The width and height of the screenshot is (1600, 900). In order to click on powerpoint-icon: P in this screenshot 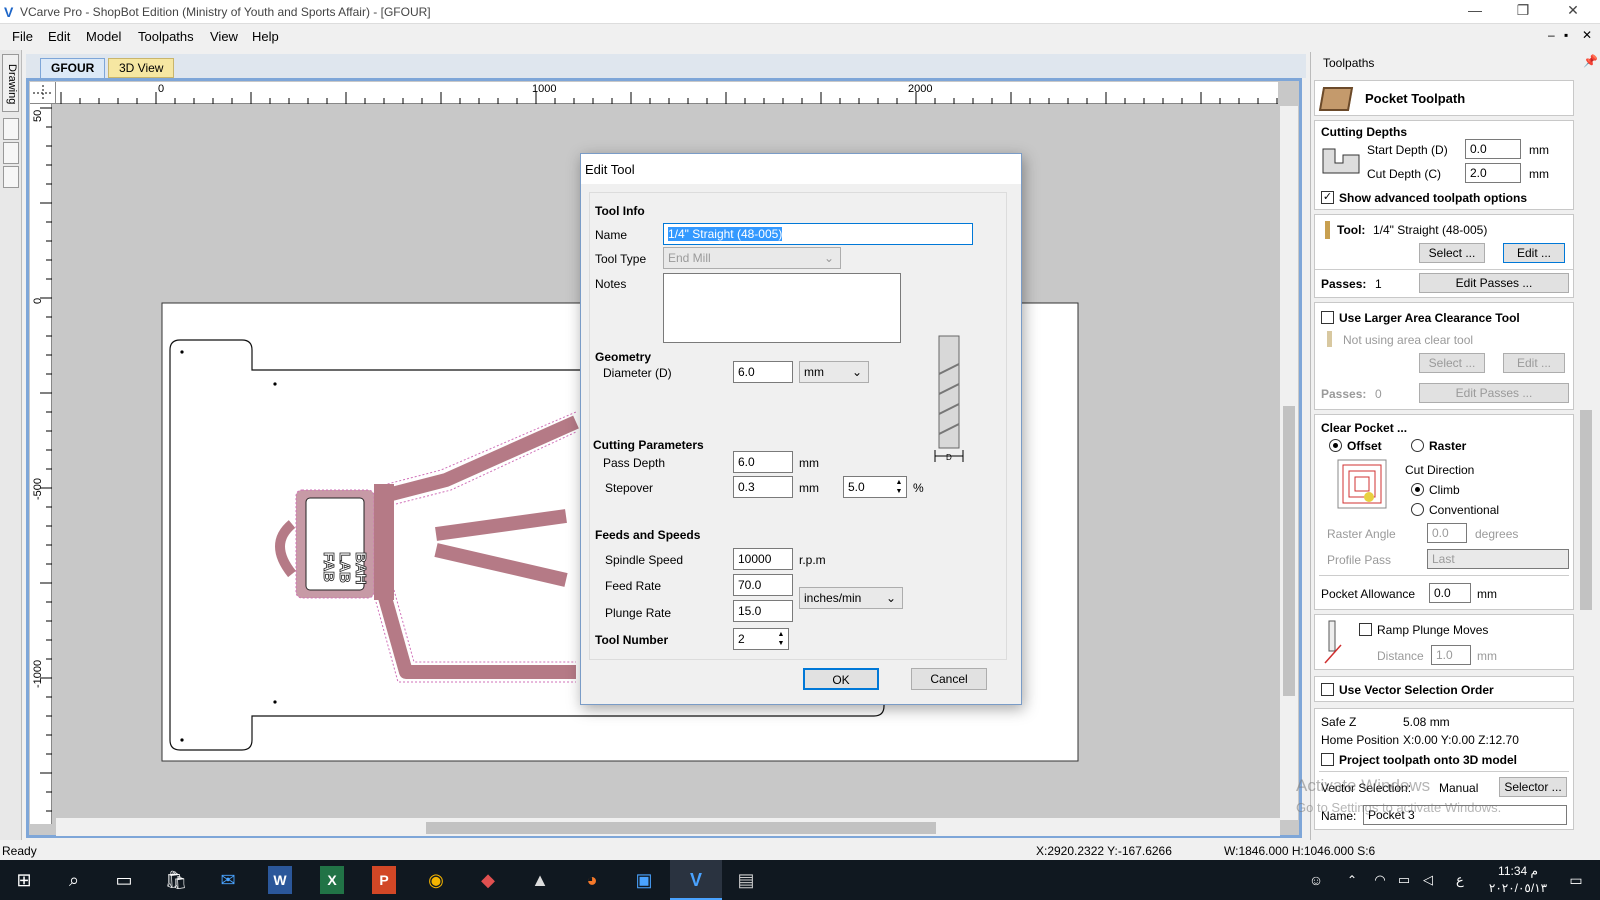, I will do `click(384, 880)`.